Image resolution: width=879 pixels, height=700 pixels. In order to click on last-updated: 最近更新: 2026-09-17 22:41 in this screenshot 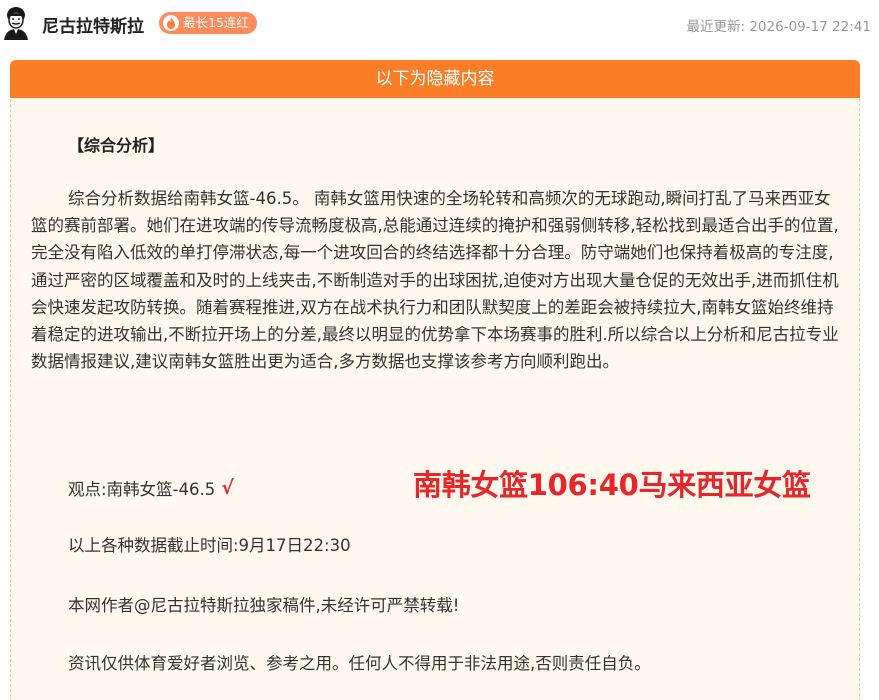, I will do `click(778, 25)`.